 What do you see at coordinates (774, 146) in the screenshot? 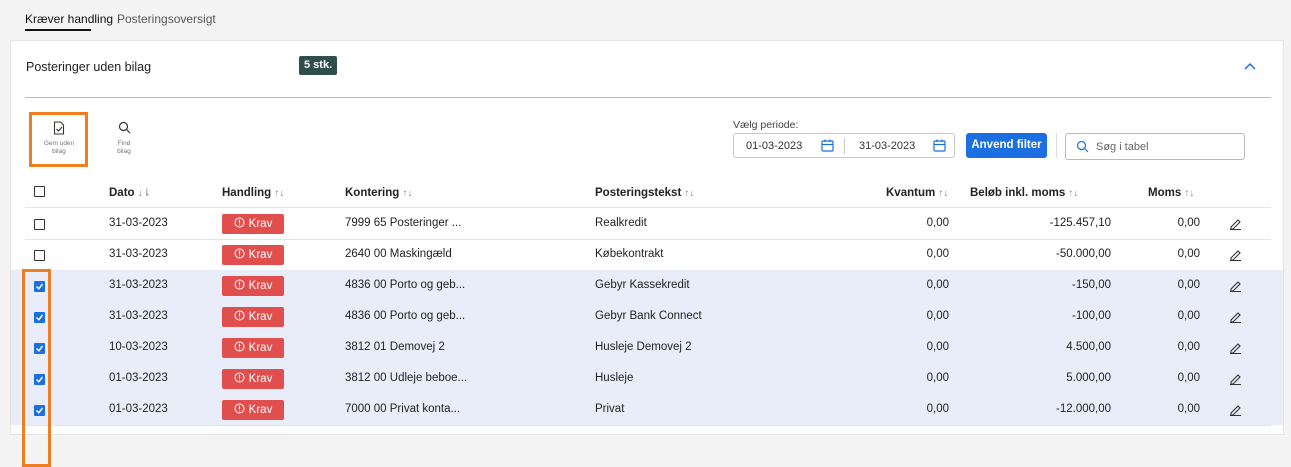
I see `date-from-input: 01-03-2023` at bounding box center [774, 146].